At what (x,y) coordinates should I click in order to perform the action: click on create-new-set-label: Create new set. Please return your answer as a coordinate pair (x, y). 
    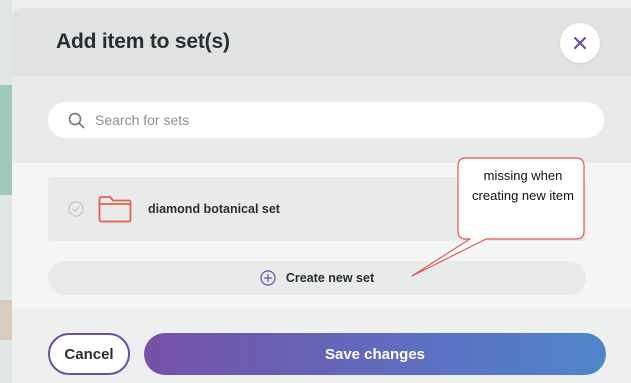
    Looking at the image, I should click on (330, 278).